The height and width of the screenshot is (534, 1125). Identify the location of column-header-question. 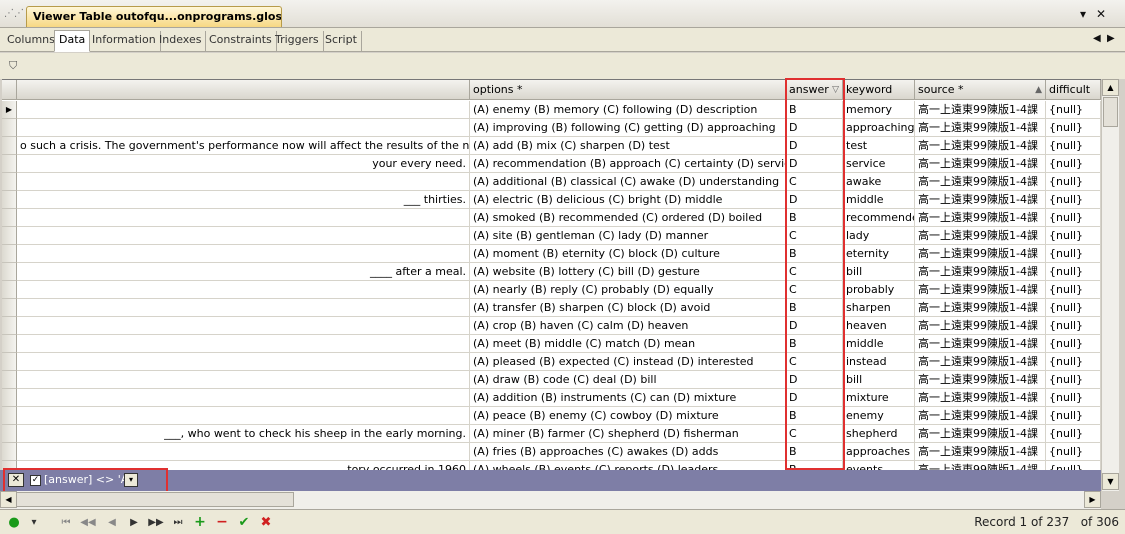
(243, 90).